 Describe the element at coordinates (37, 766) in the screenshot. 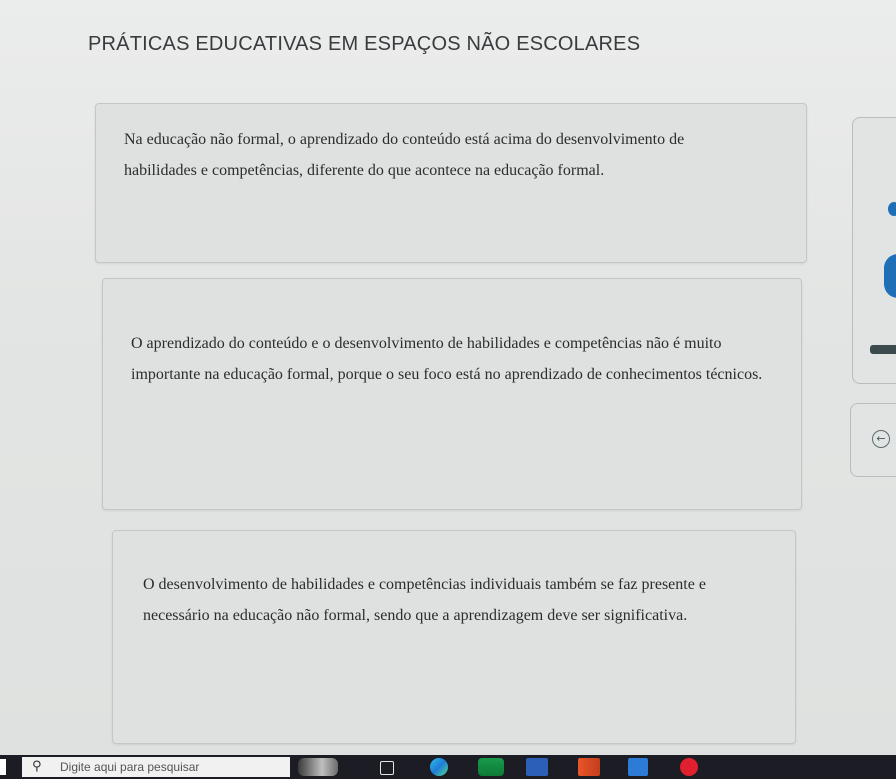

I see `search-icon: ⚲` at that location.